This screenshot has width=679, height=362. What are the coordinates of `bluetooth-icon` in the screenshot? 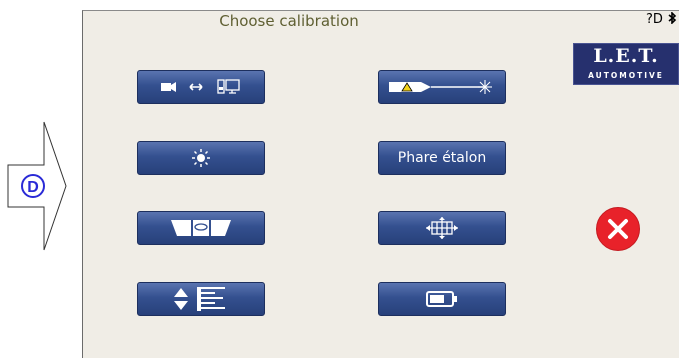 It's located at (672, 19).